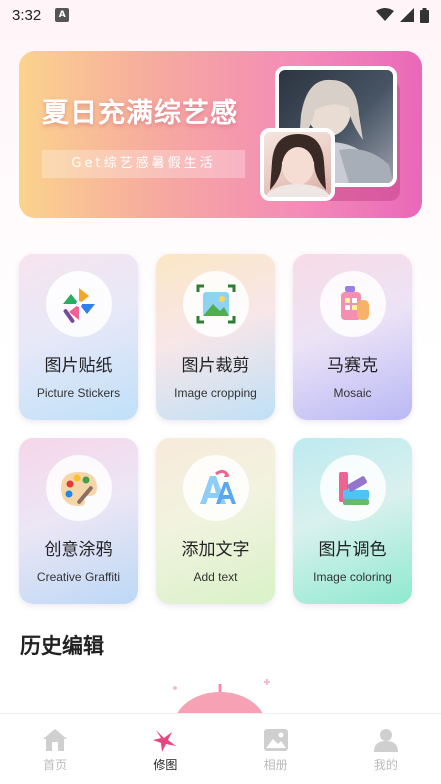 This screenshot has width=441, height=784. Describe the element at coordinates (352, 366) in the screenshot. I see `tool-label-cn: 马赛克` at that location.